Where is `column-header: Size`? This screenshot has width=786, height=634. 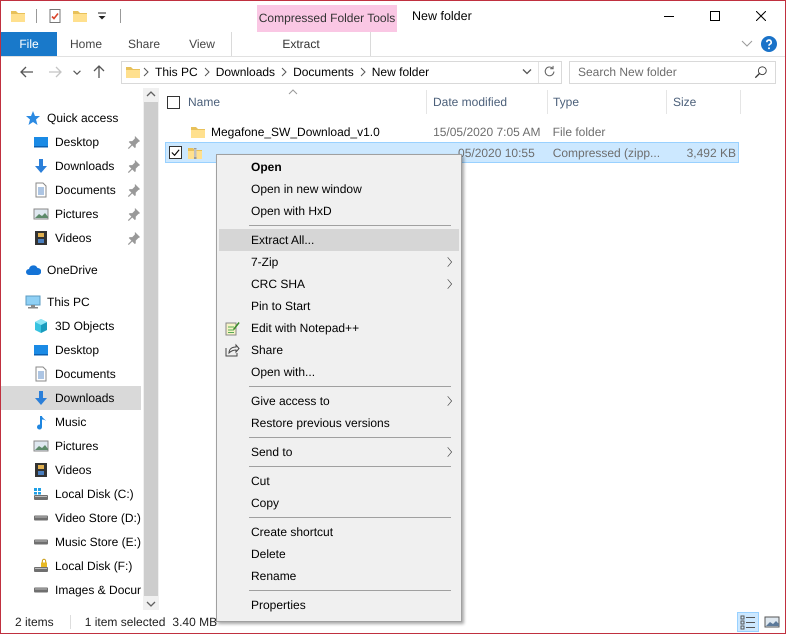
column-header: Size is located at coordinates (684, 102).